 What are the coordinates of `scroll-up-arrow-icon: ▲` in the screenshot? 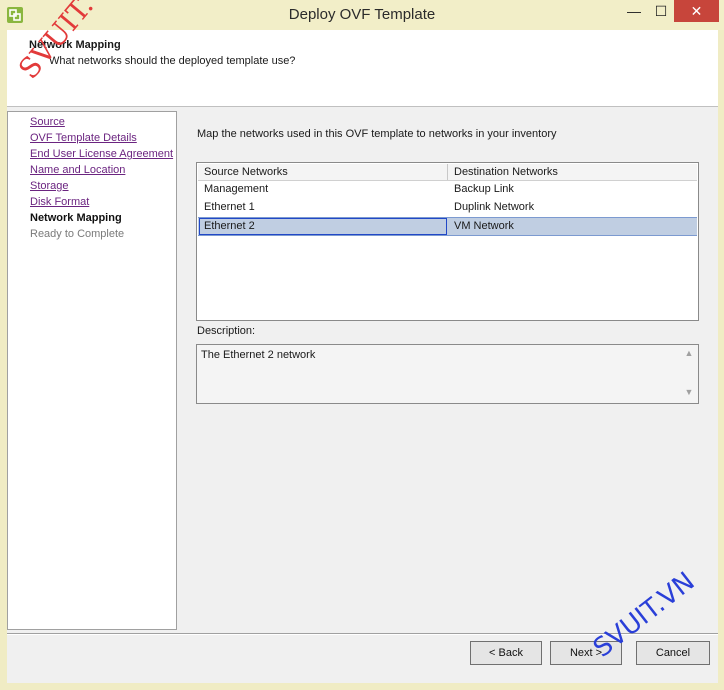 It's located at (689, 353).